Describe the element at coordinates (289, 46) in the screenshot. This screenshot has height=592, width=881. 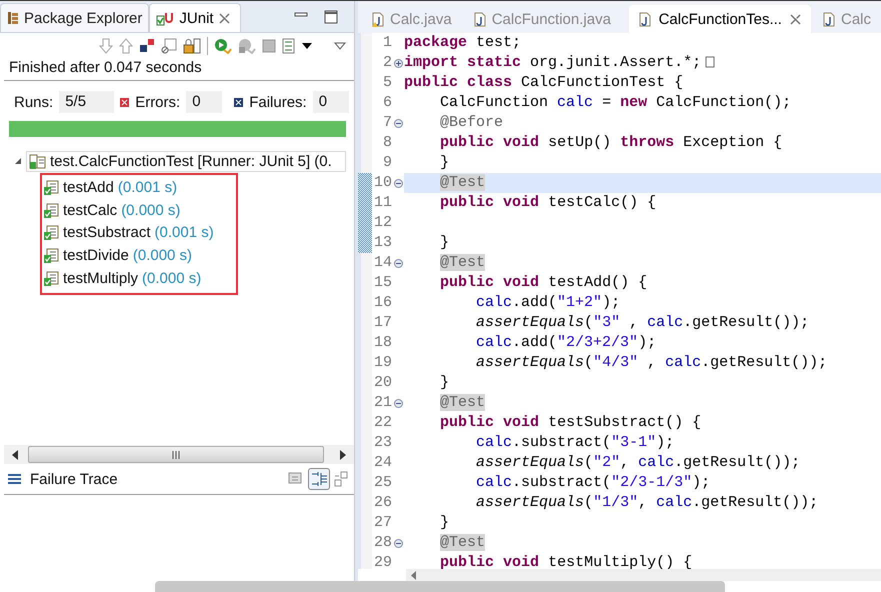
I see `history-icon` at that location.